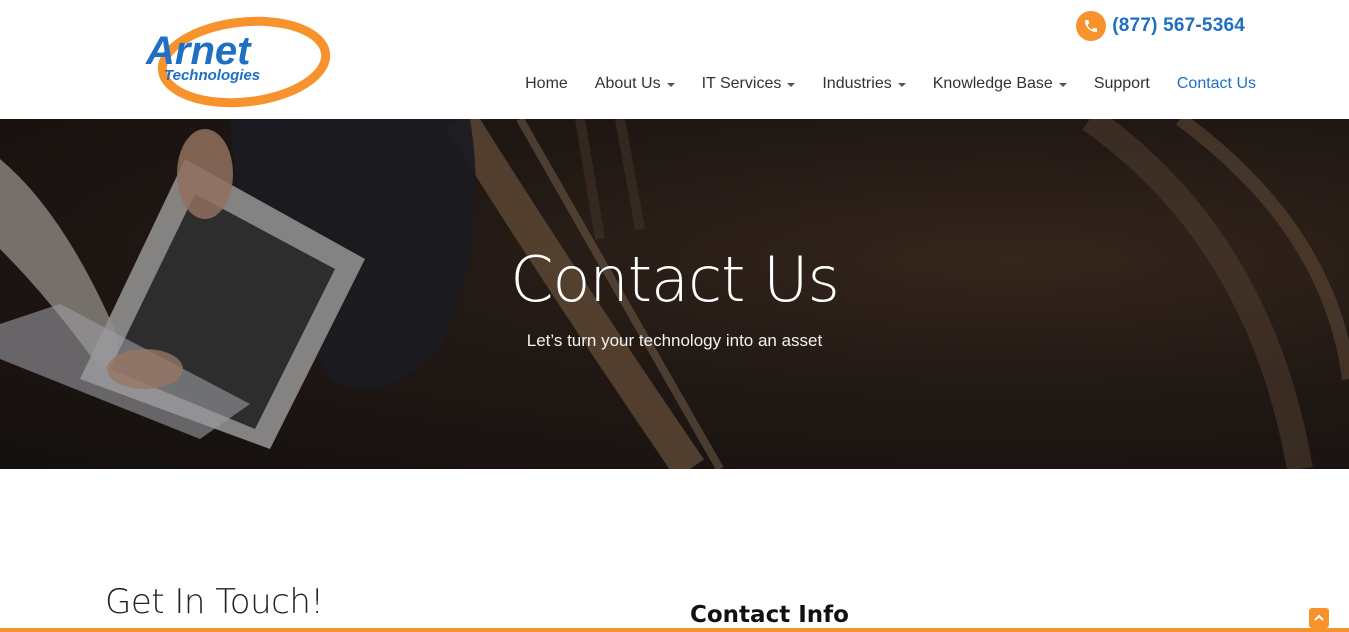  What do you see at coordinates (769, 615) in the screenshot?
I see `contact-info-heading: Contact Info` at bounding box center [769, 615].